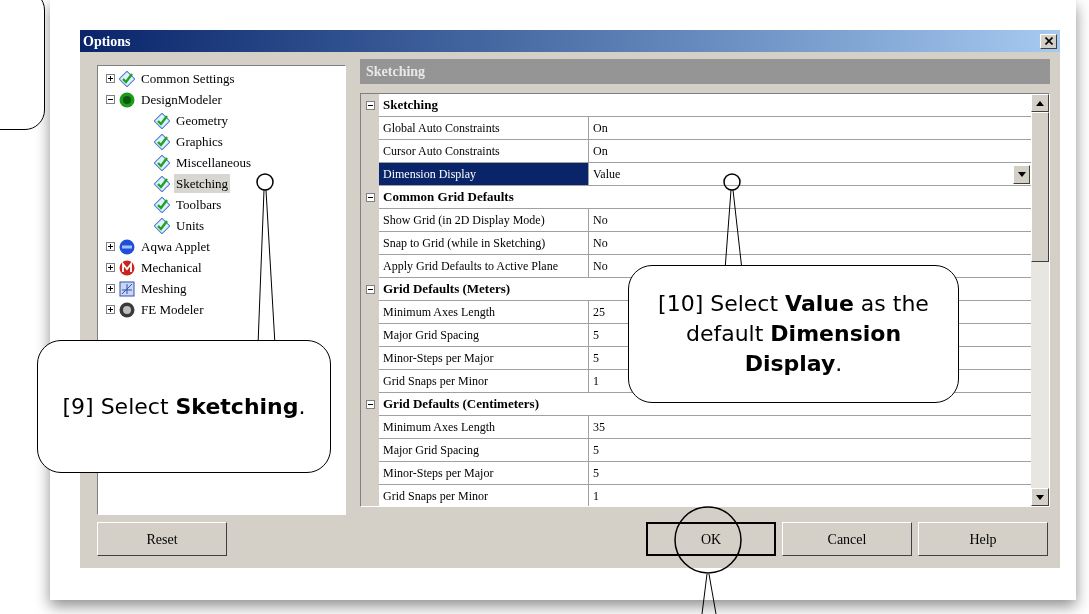 Image resolution: width=1089 pixels, height=614 pixels. I want to click on panel-title: Sketching, so click(396, 72).